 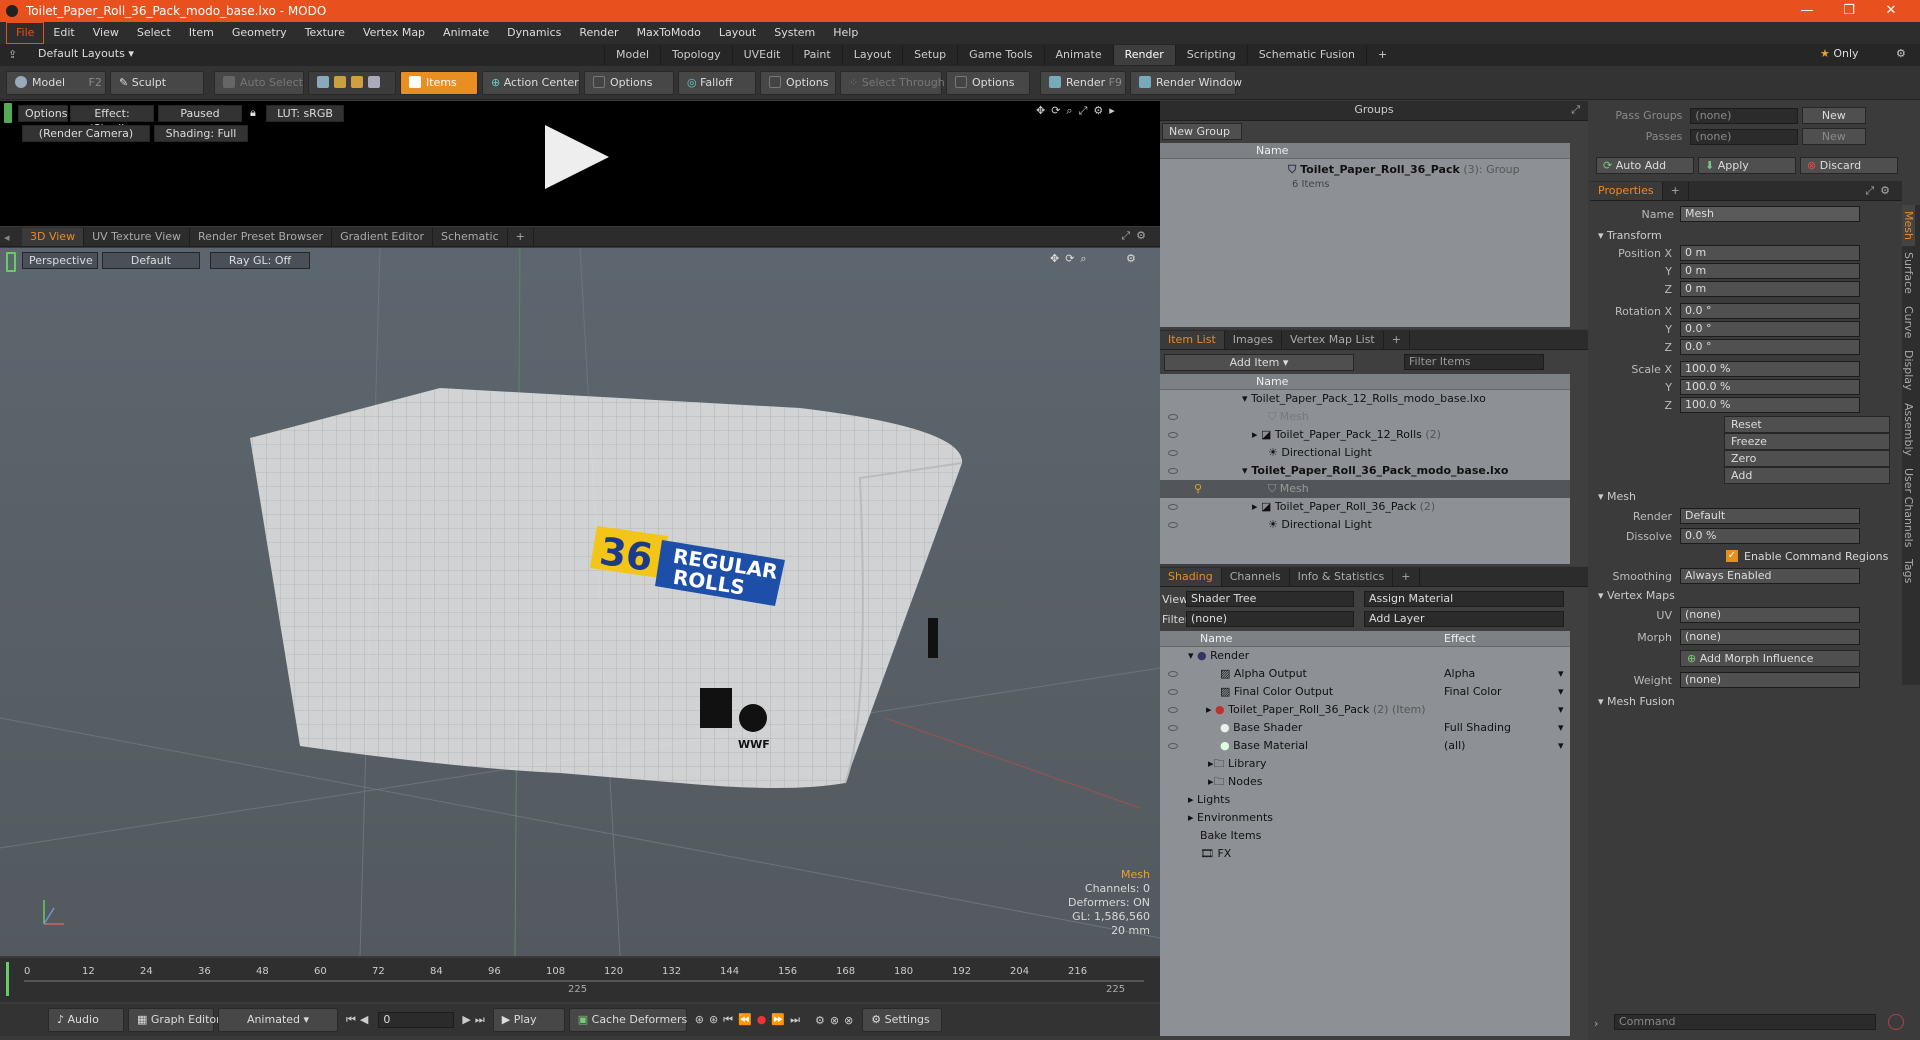 I want to click on settings-button: ⚙ Settings, so click(x=902, y=1020).